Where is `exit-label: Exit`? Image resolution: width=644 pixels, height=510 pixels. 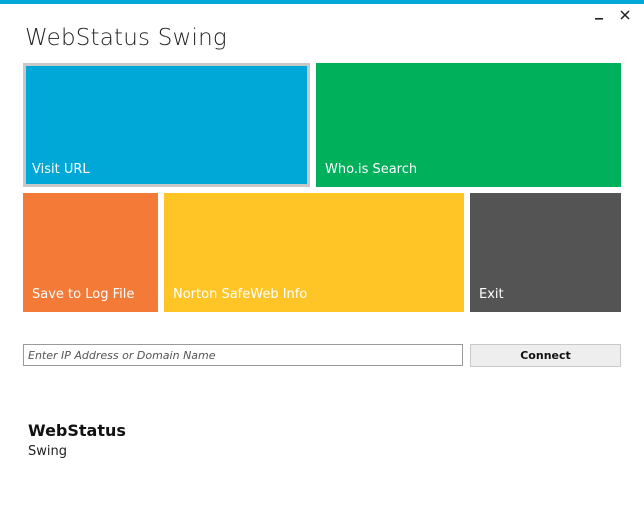 exit-label: Exit is located at coordinates (491, 294).